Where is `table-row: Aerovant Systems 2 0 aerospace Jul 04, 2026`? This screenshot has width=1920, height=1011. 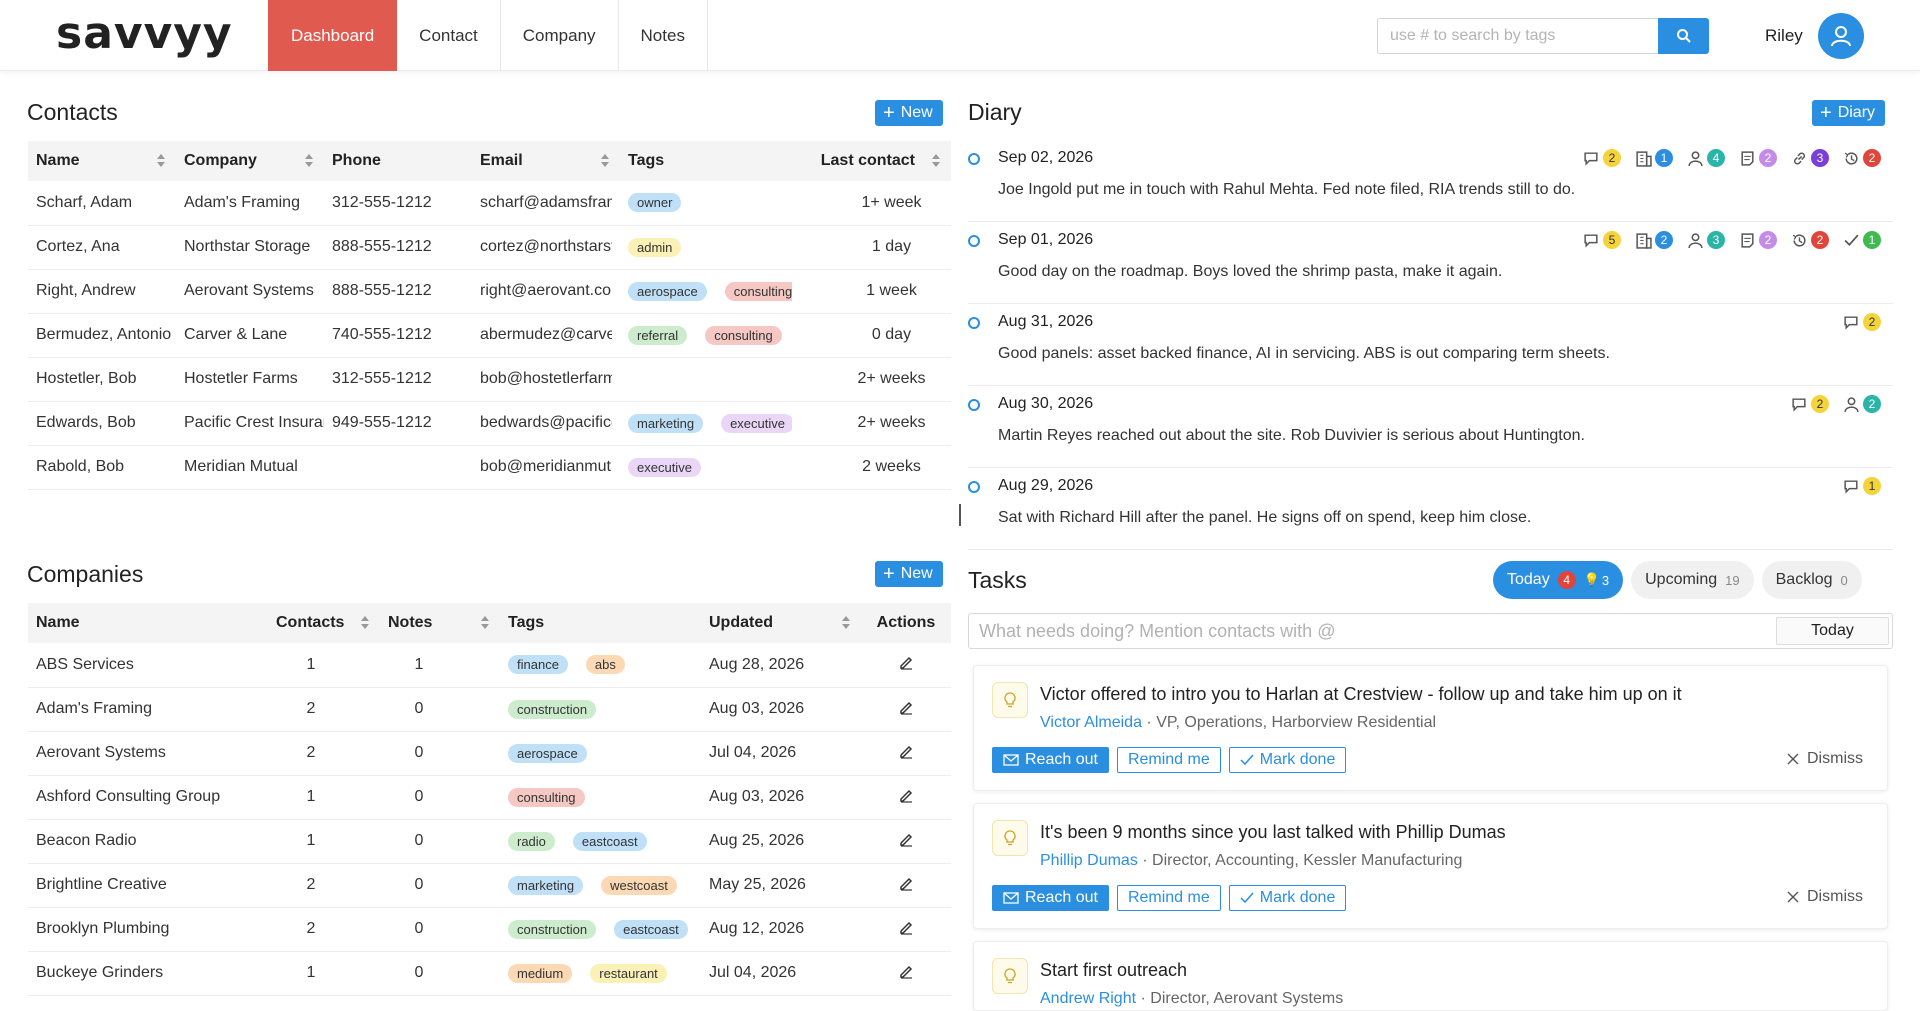
table-row: Aerovant Systems 2 0 aerospace Jul 04, 2026 is located at coordinates (489, 753).